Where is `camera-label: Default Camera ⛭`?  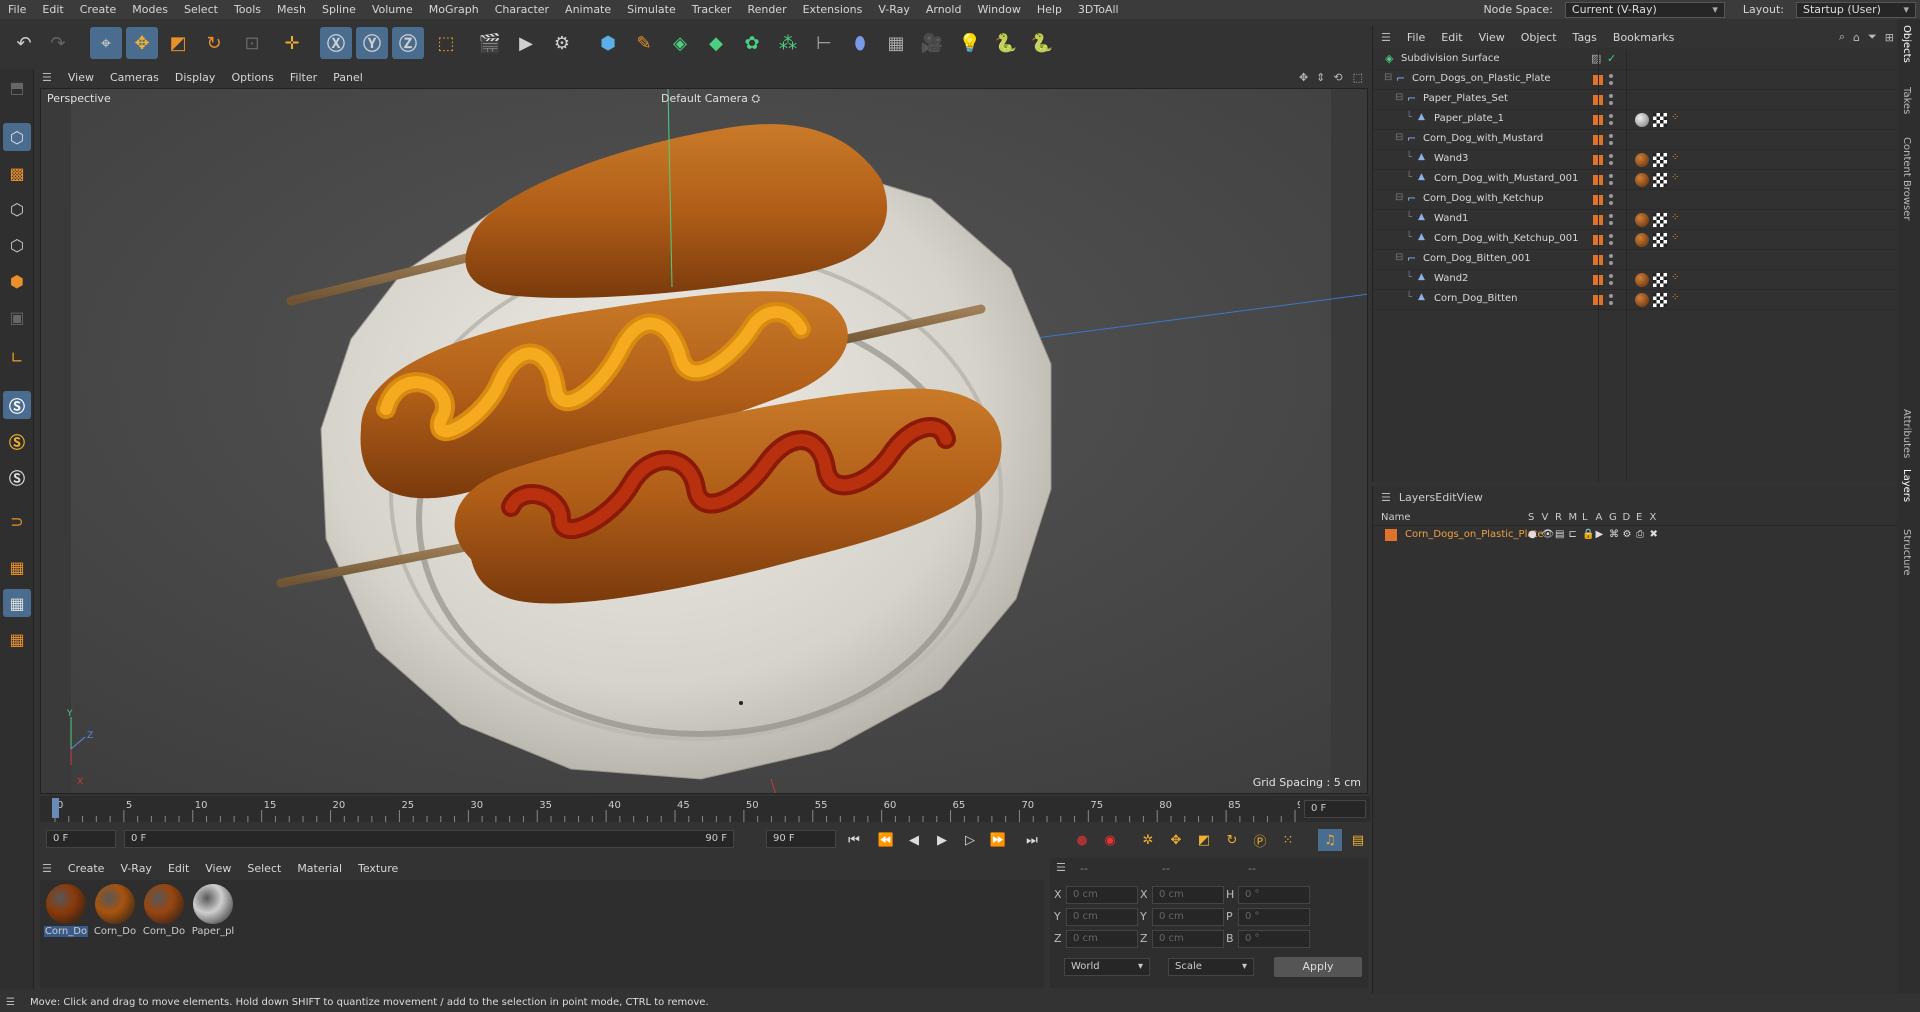
camera-label: Default Camera ⛭ is located at coordinates (710, 99).